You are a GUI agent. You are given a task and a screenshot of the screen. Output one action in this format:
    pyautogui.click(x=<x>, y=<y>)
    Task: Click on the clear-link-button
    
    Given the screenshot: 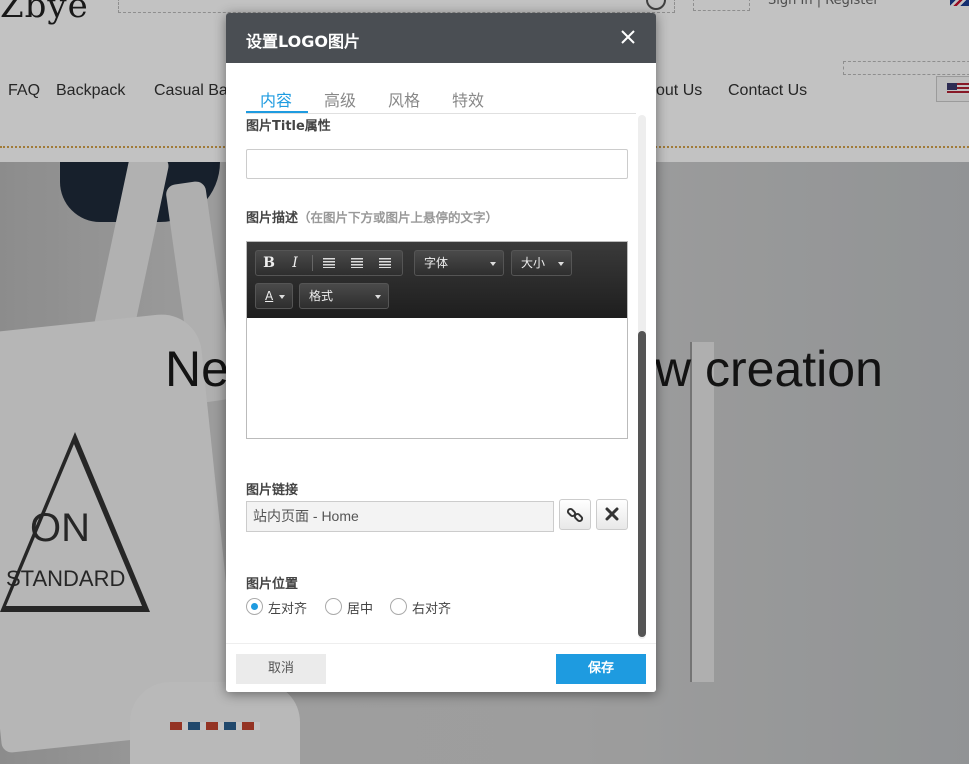 What is the action you would take?
    pyautogui.click(x=612, y=514)
    